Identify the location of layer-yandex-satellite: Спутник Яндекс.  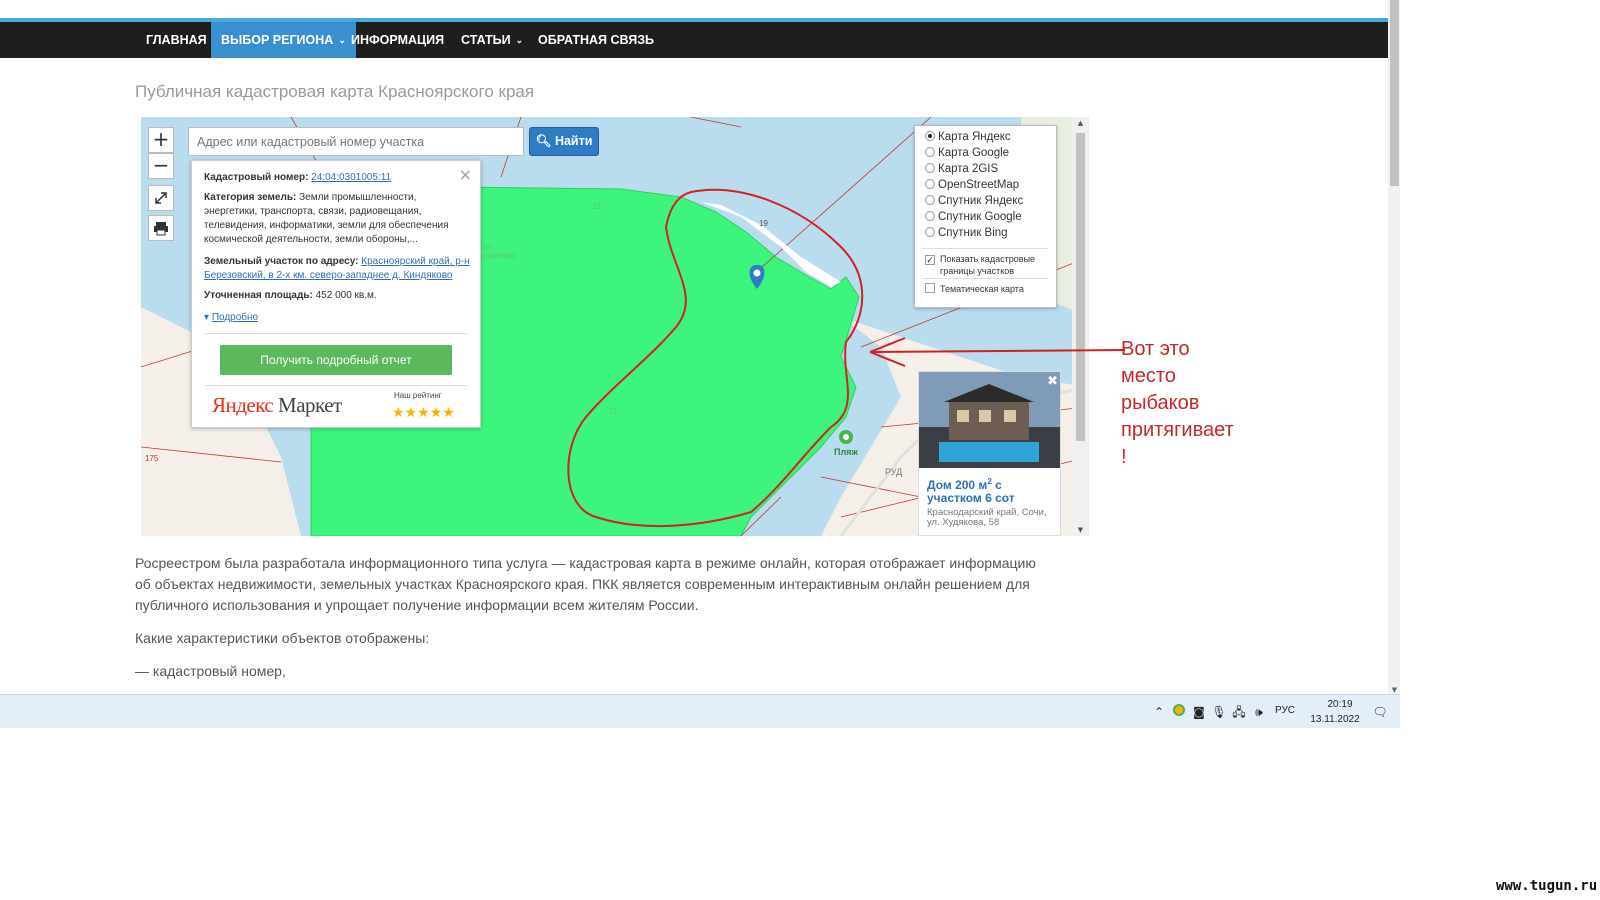
(974, 201).